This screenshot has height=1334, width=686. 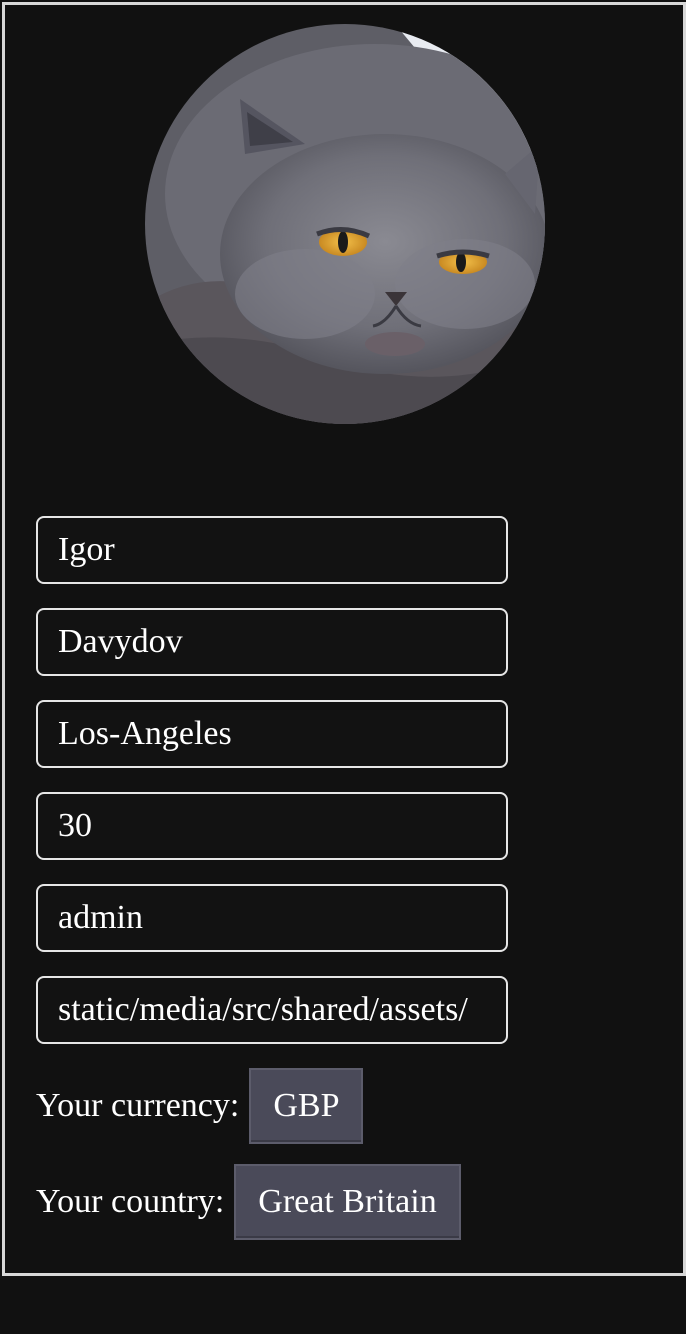 I want to click on last-name-field, so click(x=272, y=642).